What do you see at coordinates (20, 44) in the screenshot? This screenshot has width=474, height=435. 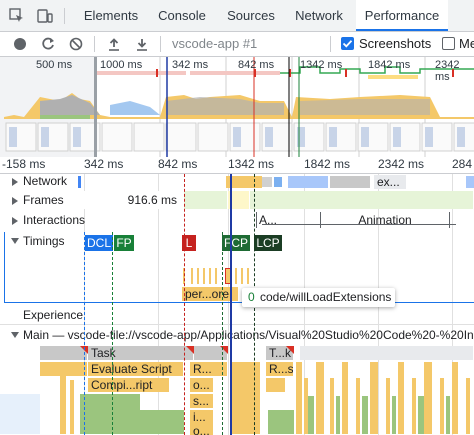 I see `record-icon` at bounding box center [20, 44].